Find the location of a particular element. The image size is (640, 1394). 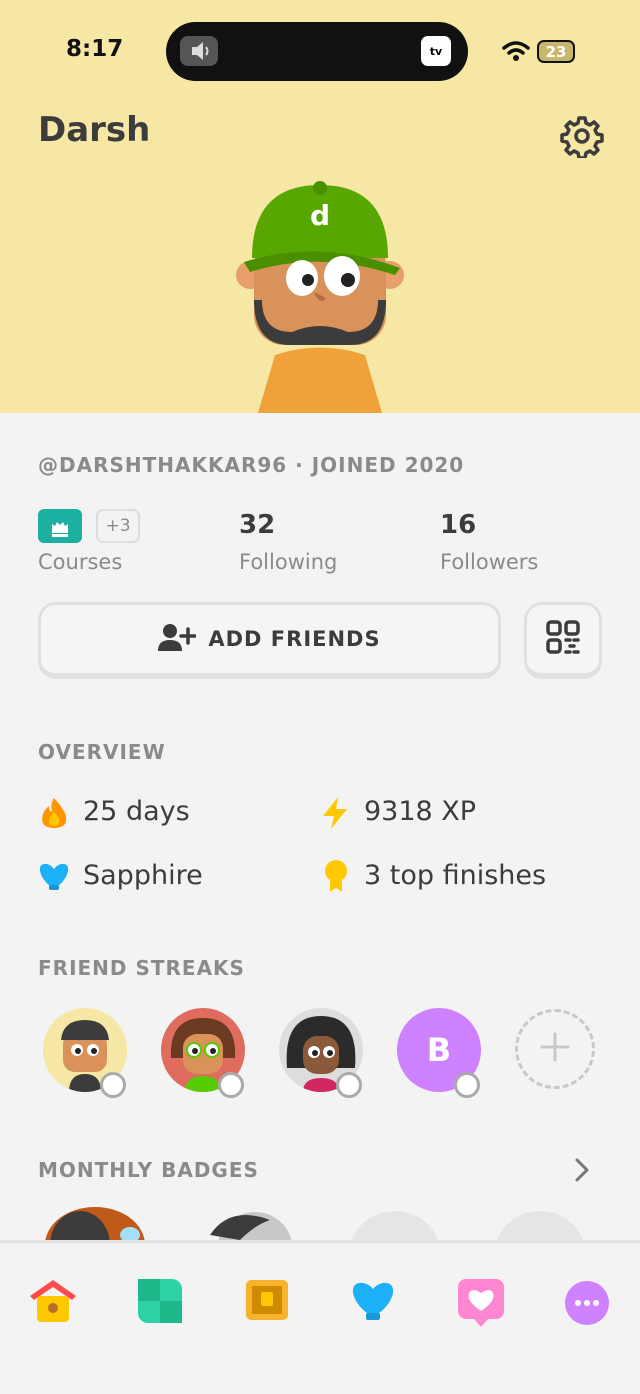

course-flag-icon is located at coordinates (60, 528).